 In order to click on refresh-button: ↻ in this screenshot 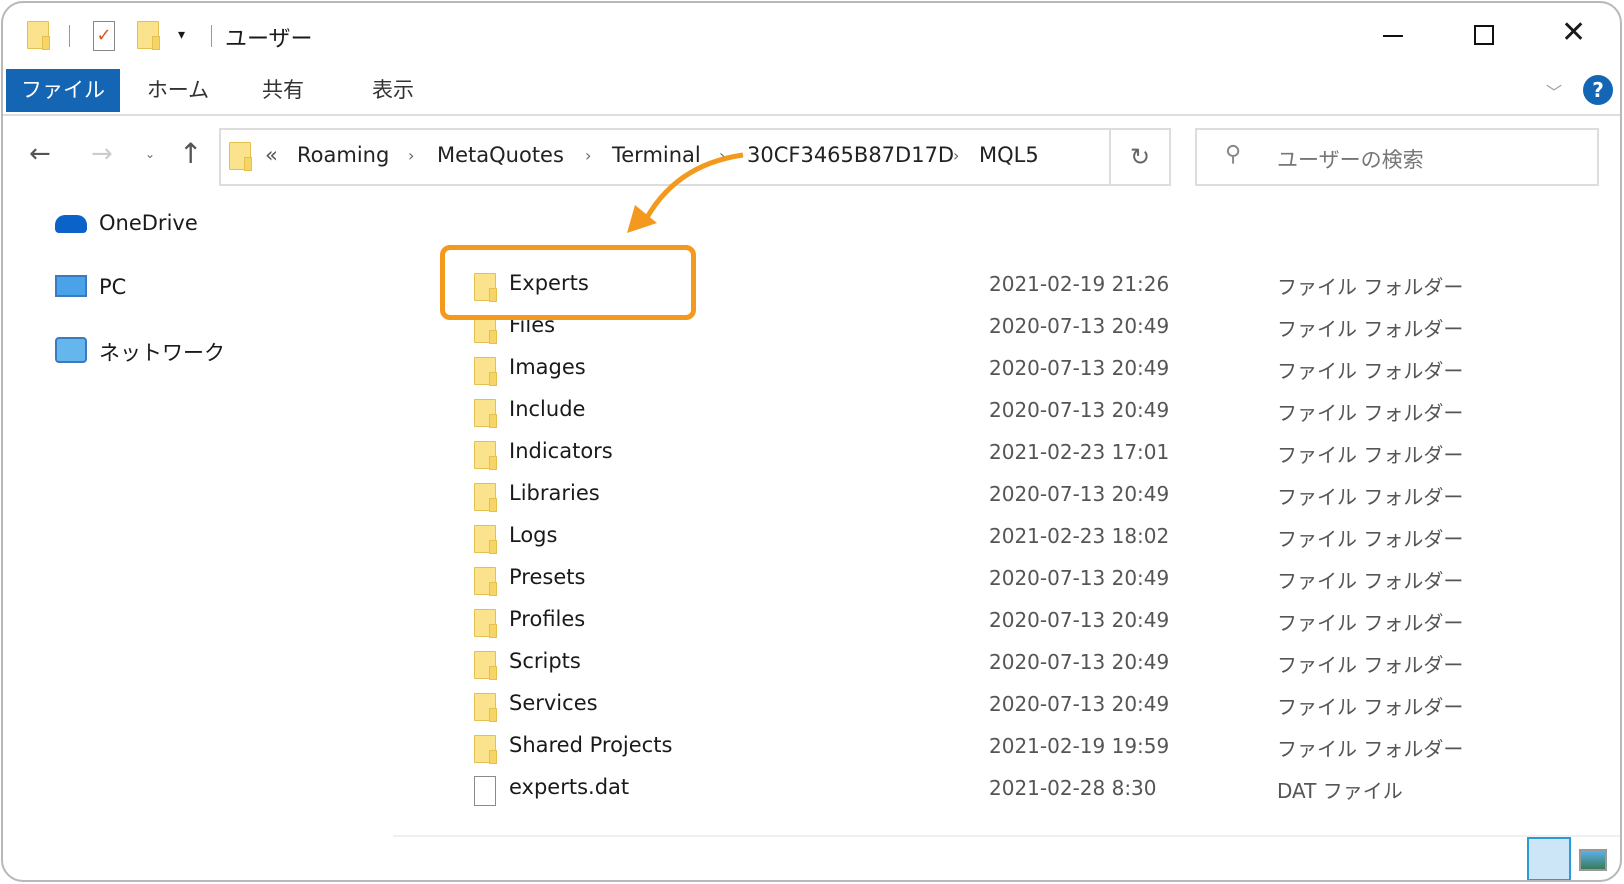, I will do `click(1140, 157)`.